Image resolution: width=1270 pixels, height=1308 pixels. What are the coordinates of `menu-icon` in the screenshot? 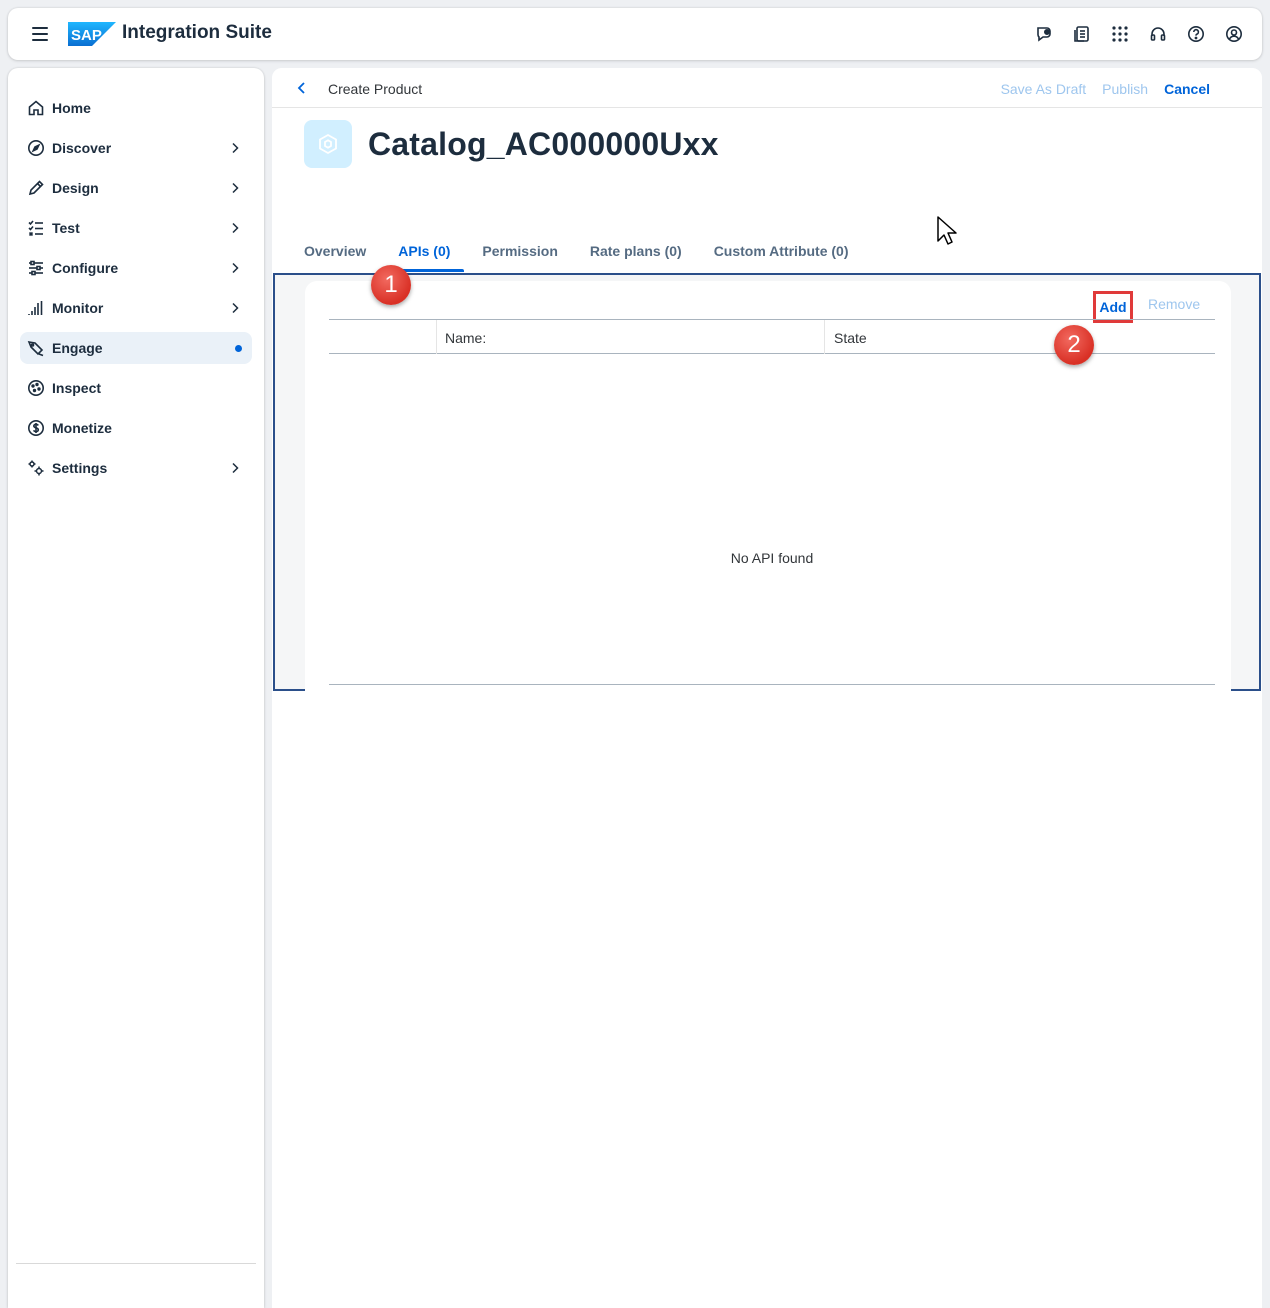 It's located at (40, 34).